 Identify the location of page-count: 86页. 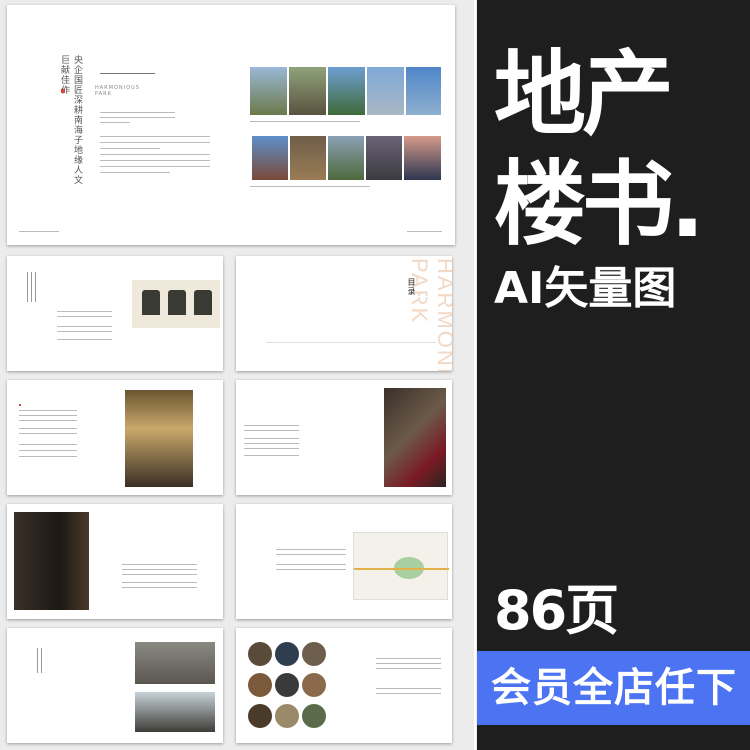
(556, 610).